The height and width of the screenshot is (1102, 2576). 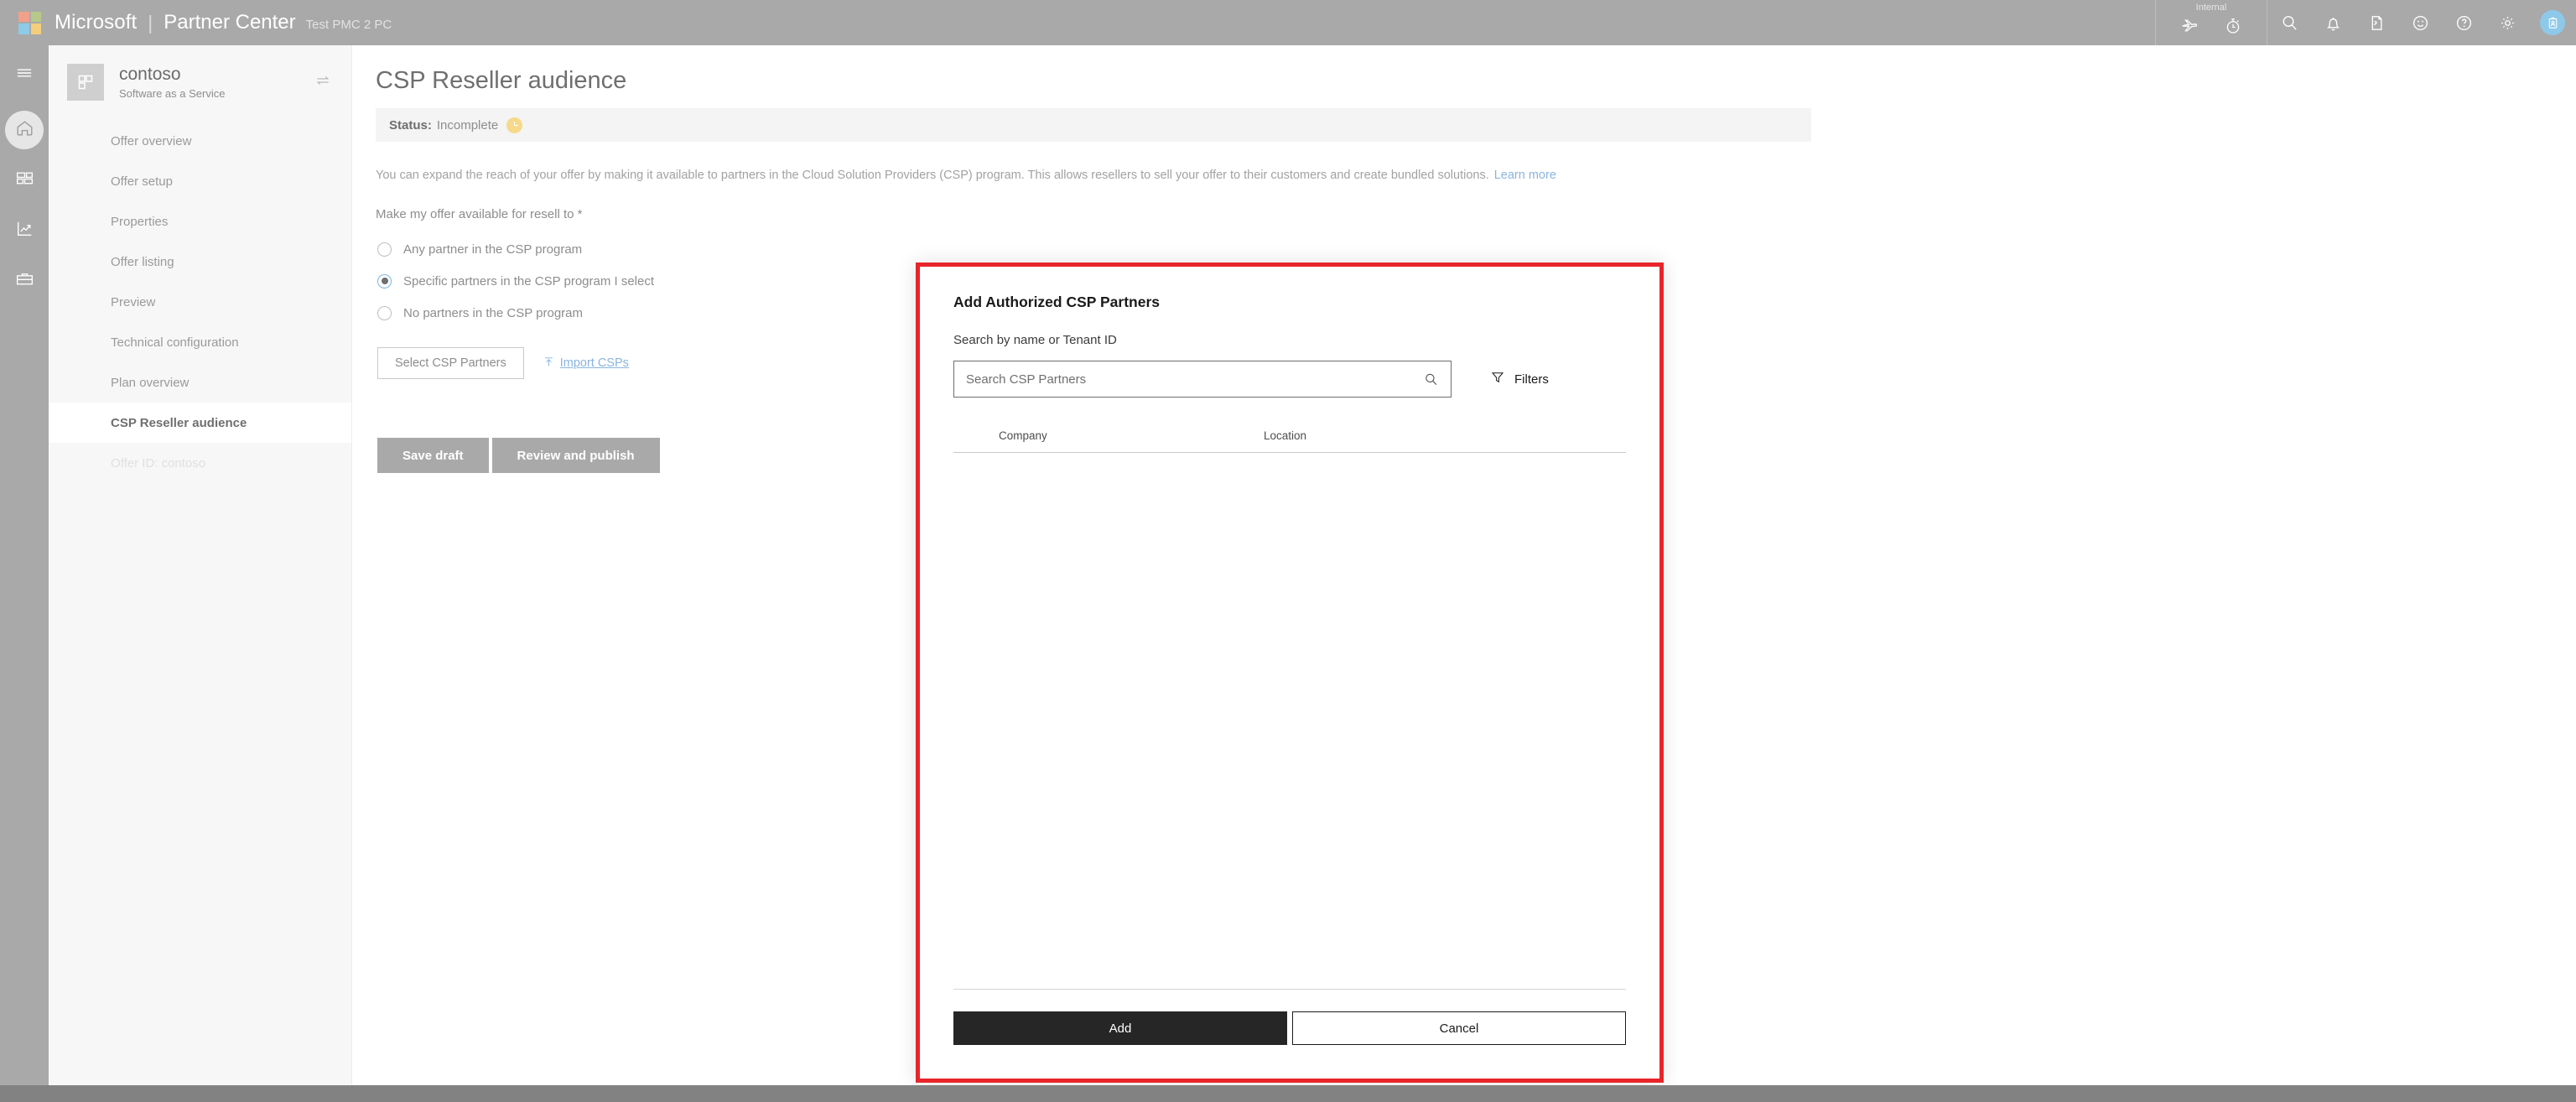 I want to click on smiley-feedback-icon, so click(x=2420, y=22).